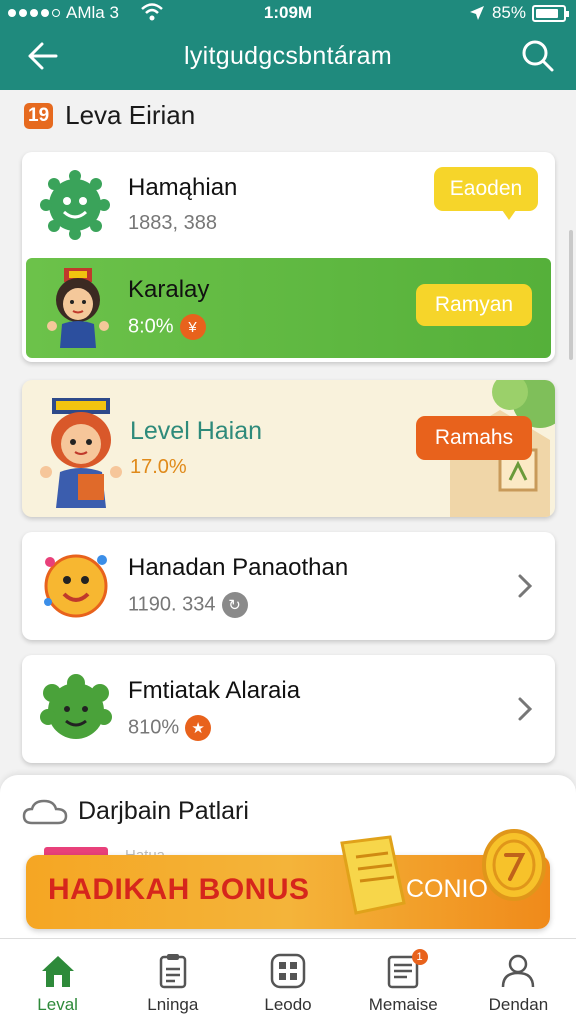 The height and width of the screenshot is (1024, 576). I want to click on item-sub-value: 8:0%, so click(151, 326).